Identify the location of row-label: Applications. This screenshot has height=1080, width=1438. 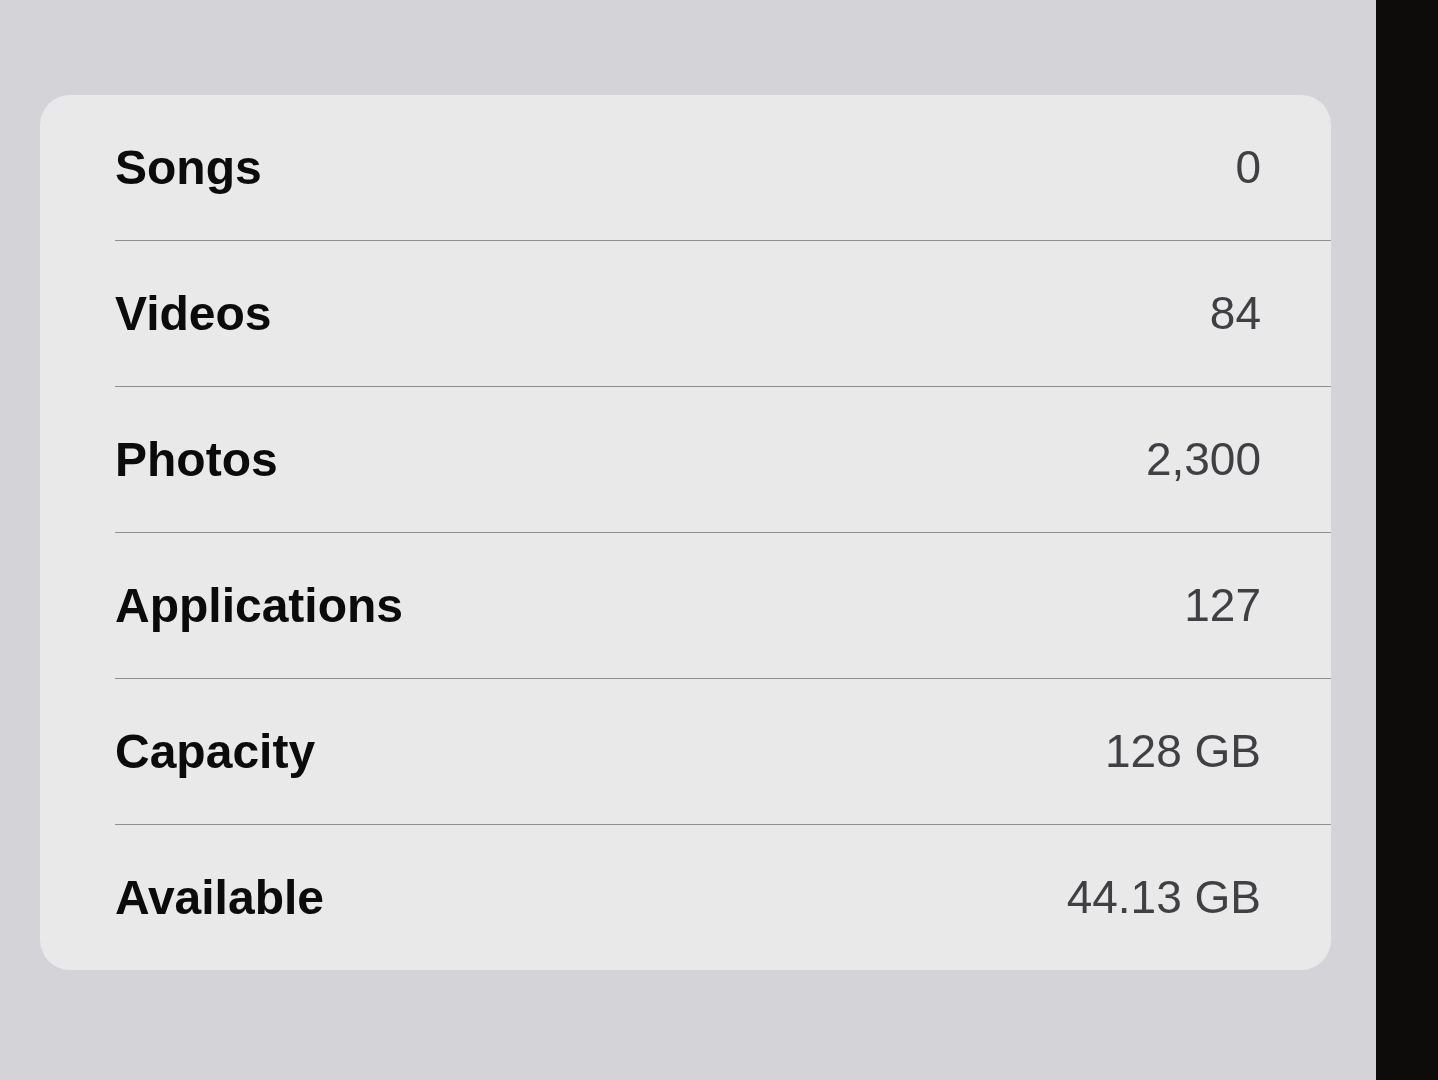
(259, 605).